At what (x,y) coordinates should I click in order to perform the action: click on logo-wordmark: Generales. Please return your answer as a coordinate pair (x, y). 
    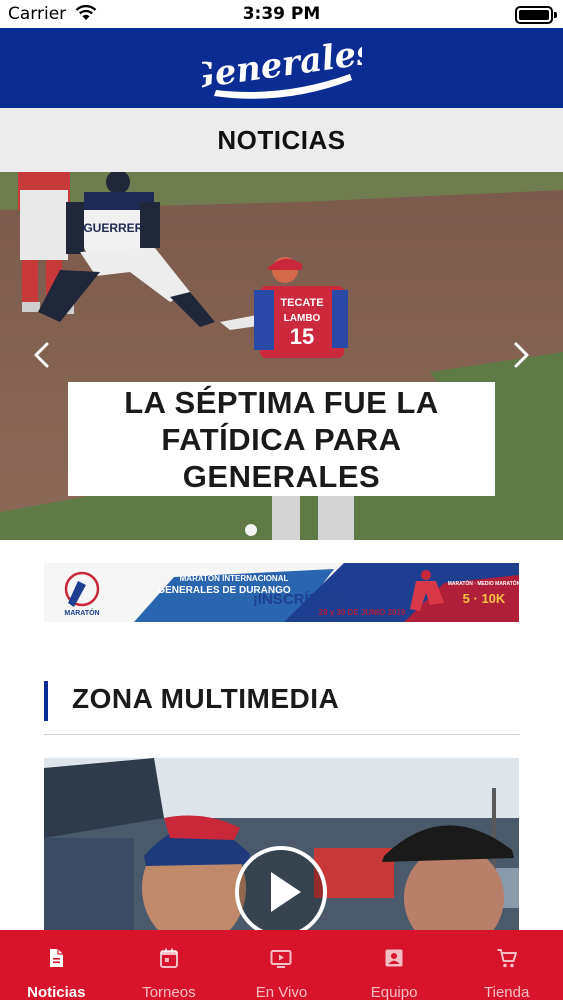
    Looking at the image, I should click on (280, 65).